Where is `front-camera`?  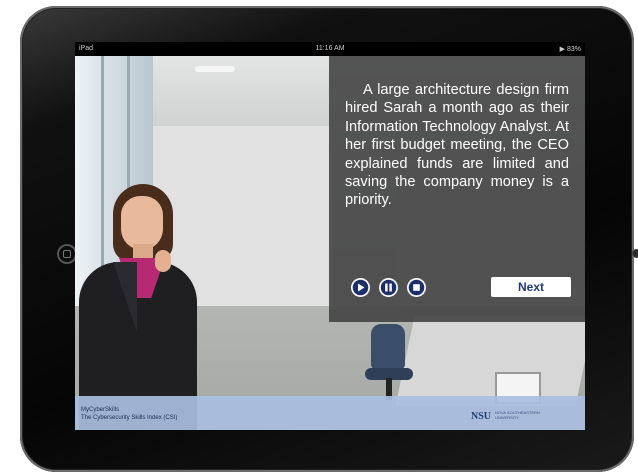 front-camera is located at coordinates (635, 253).